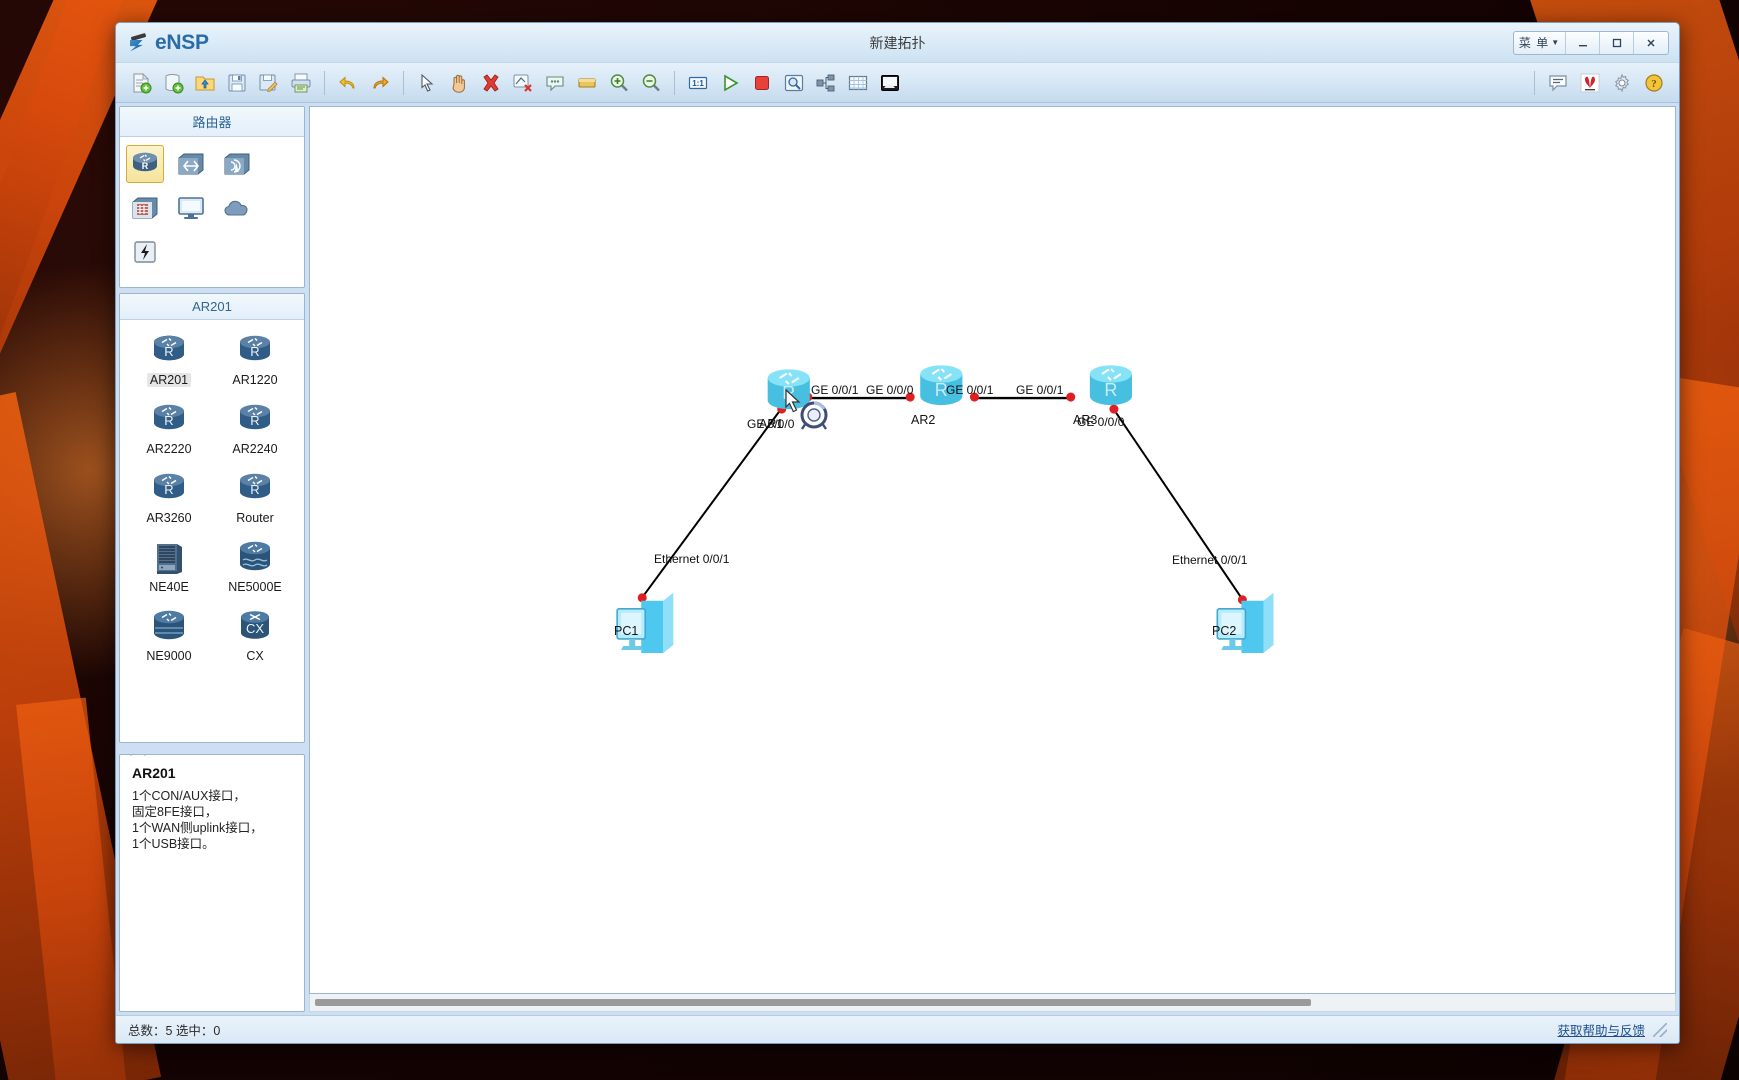 The width and height of the screenshot is (1739, 1080). I want to click on screenshot-icon, so click(890, 83).